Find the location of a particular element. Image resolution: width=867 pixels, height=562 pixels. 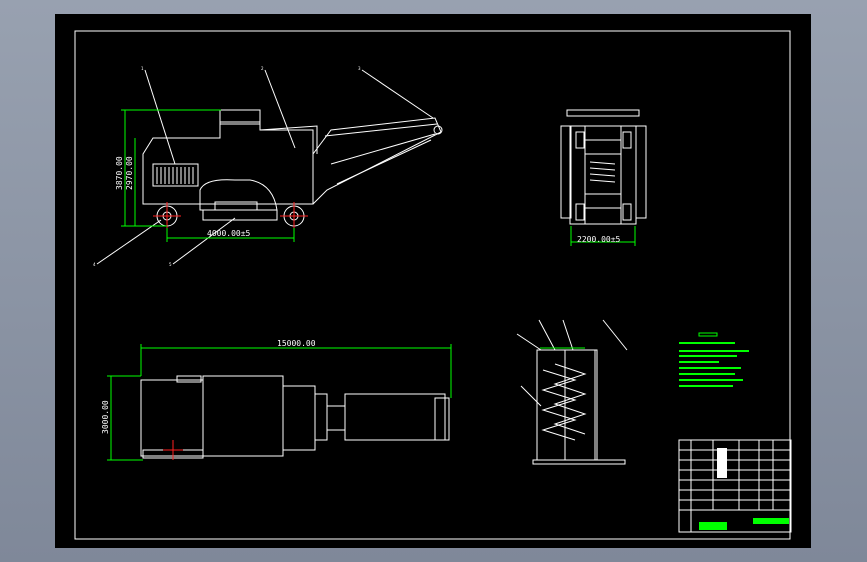

plan-dim-width: 3000.00 is located at coordinates (105, 417).